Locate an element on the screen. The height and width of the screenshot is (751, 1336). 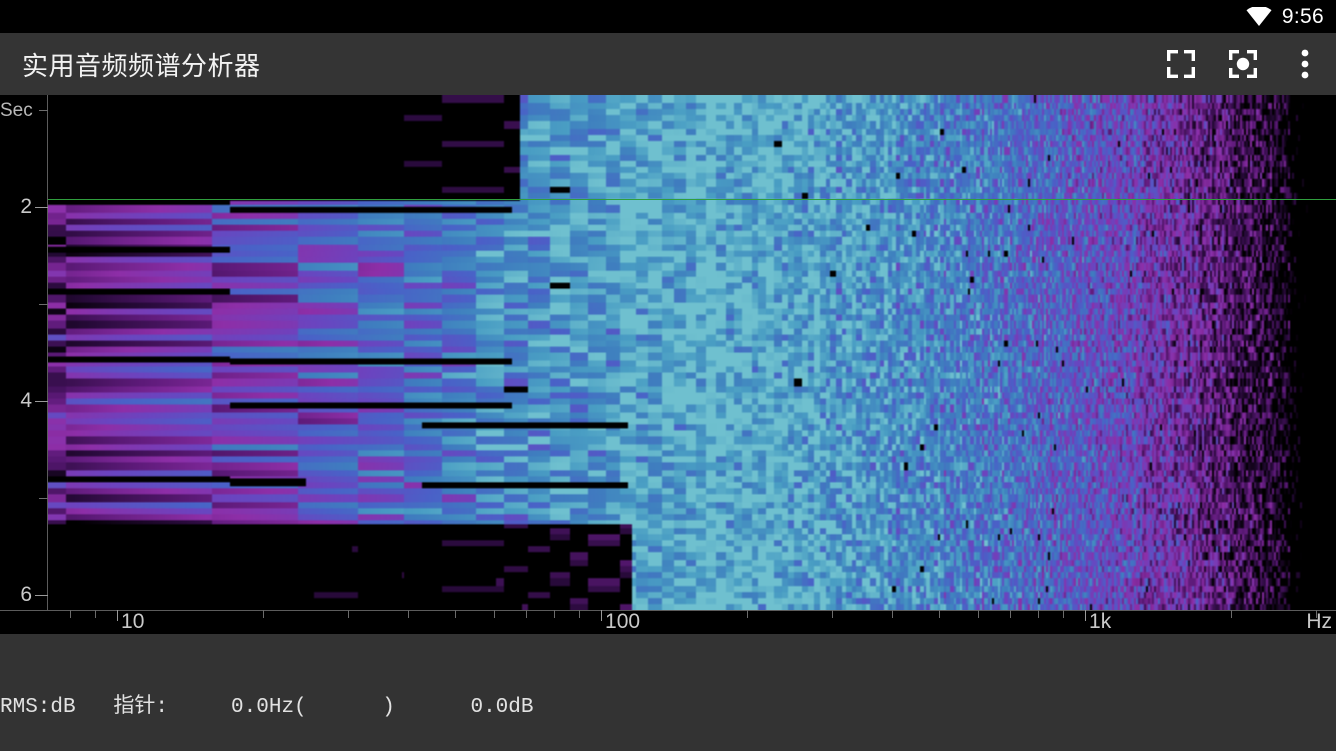
y-axis-title: Sec is located at coordinates (16, 110).